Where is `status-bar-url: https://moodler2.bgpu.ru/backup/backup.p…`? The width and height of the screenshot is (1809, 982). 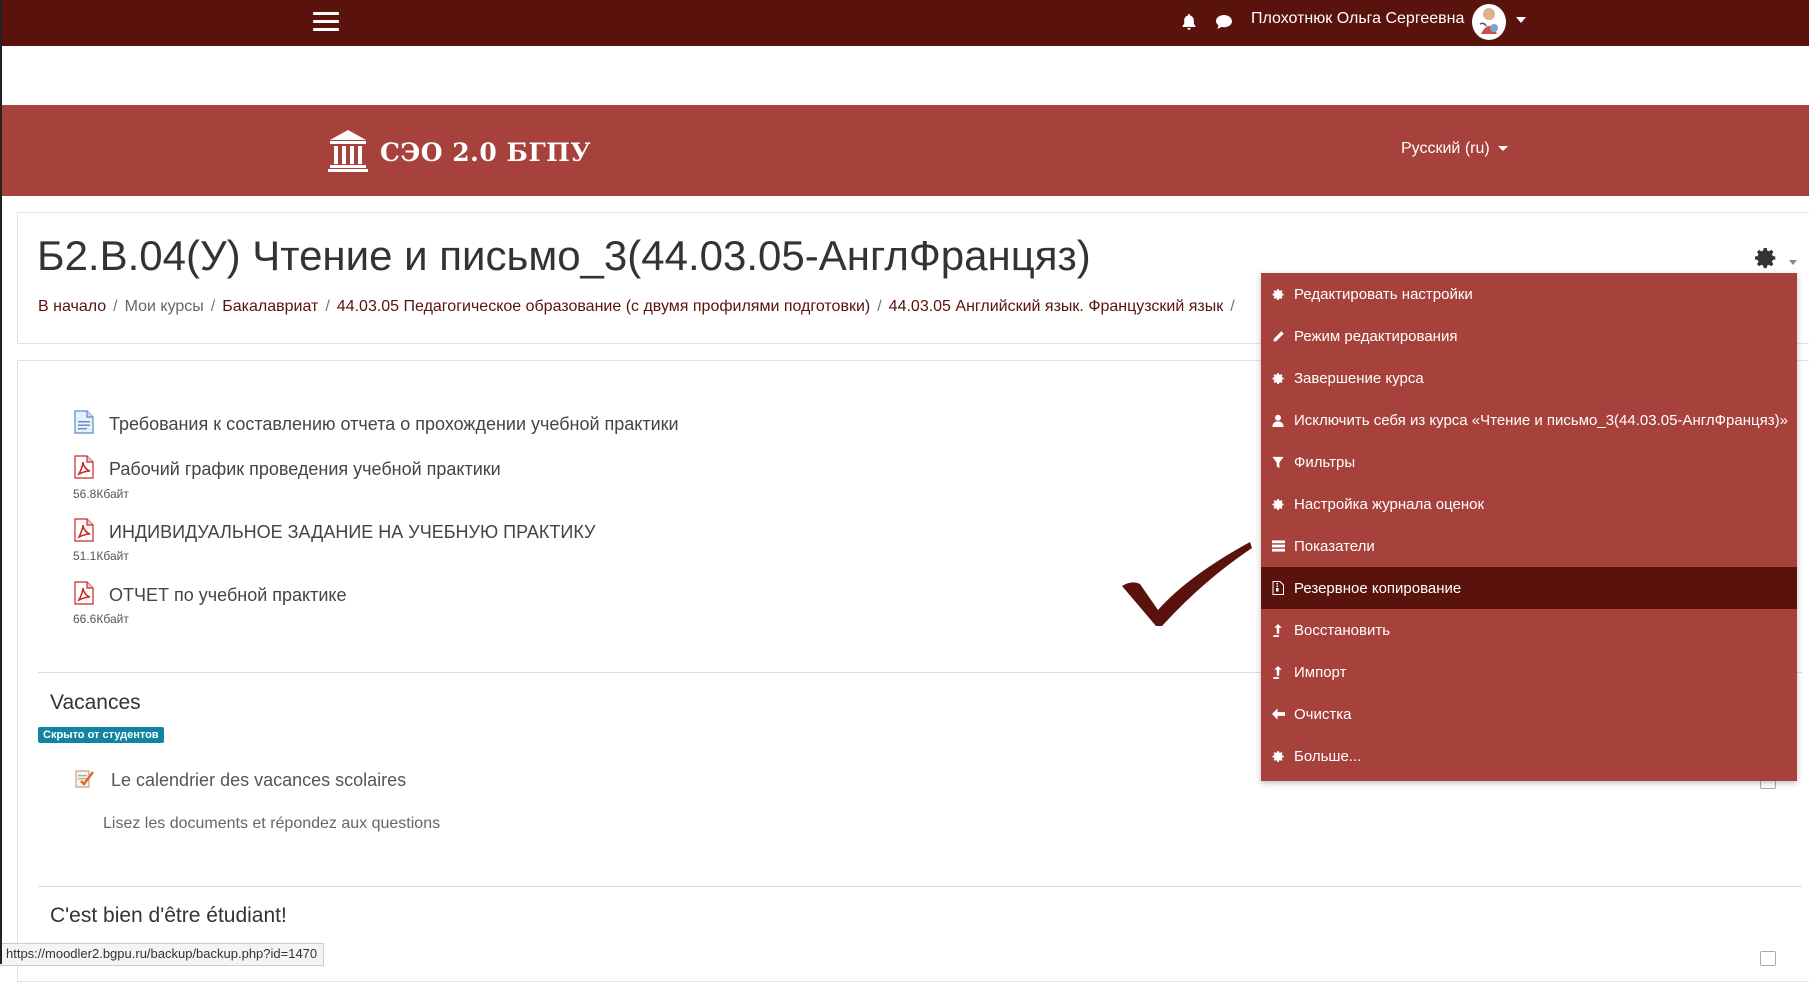
status-bar-url: https://moodler2.bgpu.ru/backup/backup.p… is located at coordinates (162, 954).